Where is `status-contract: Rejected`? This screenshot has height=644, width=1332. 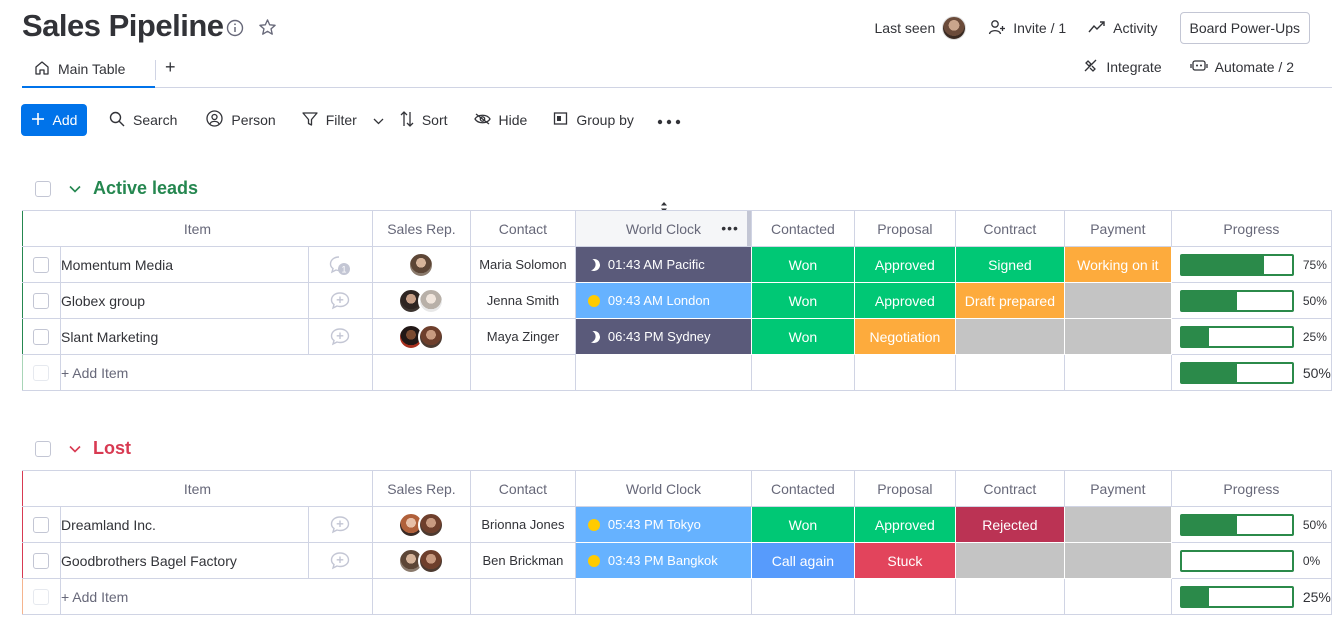
status-contract: Rejected is located at coordinates (1009, 524).